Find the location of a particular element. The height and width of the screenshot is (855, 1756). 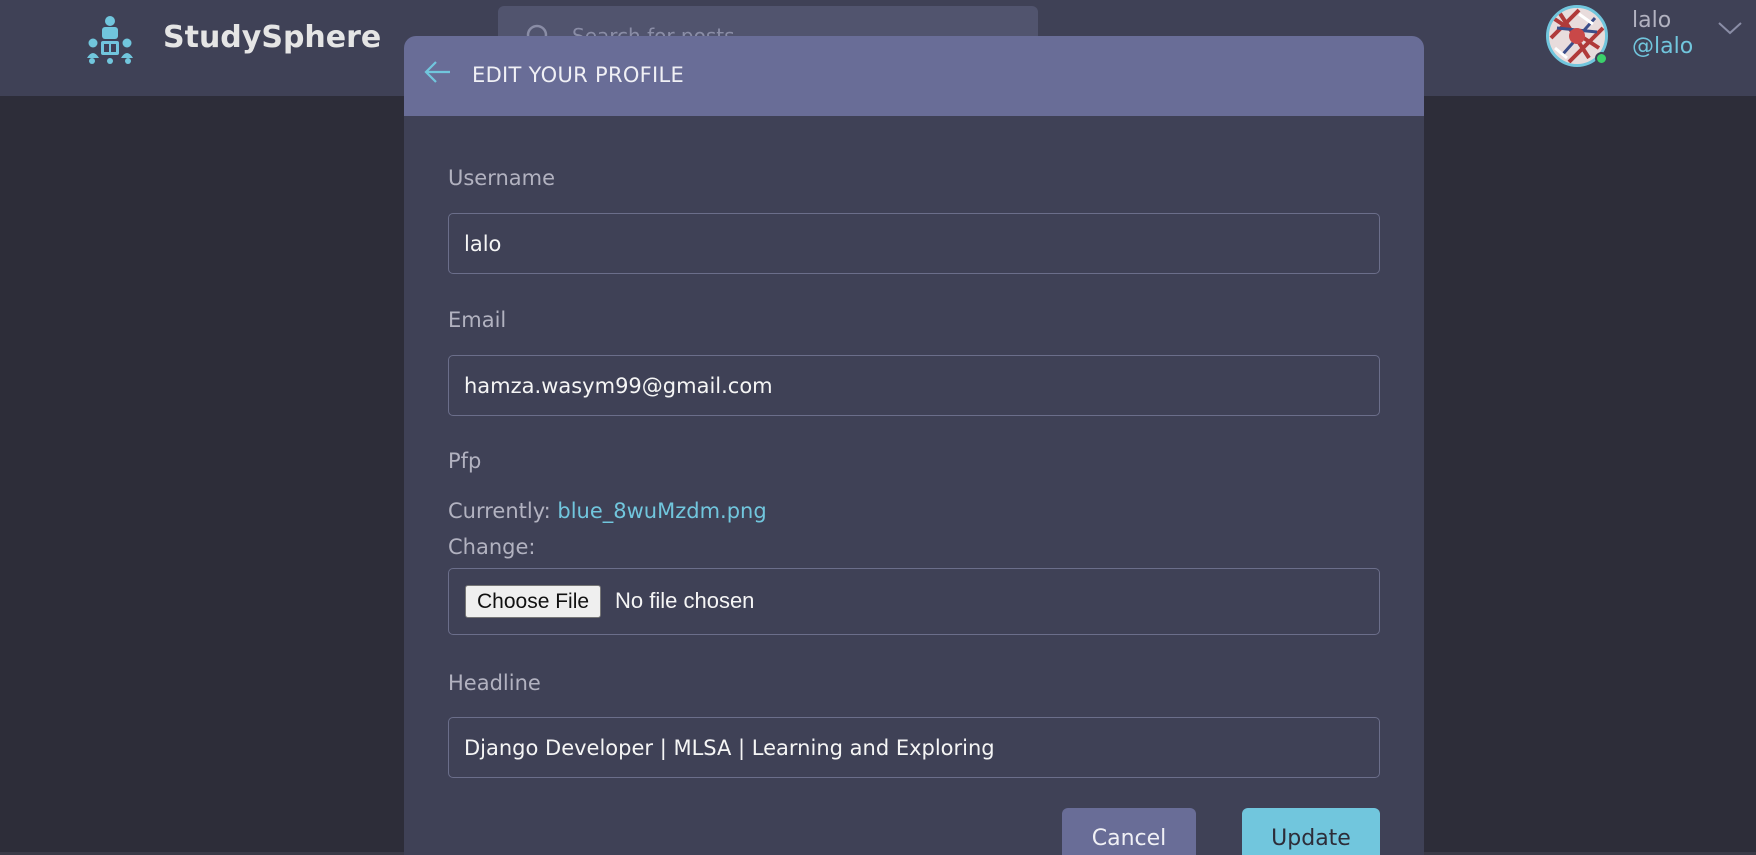

email-input is located at coordinates (914, 385).